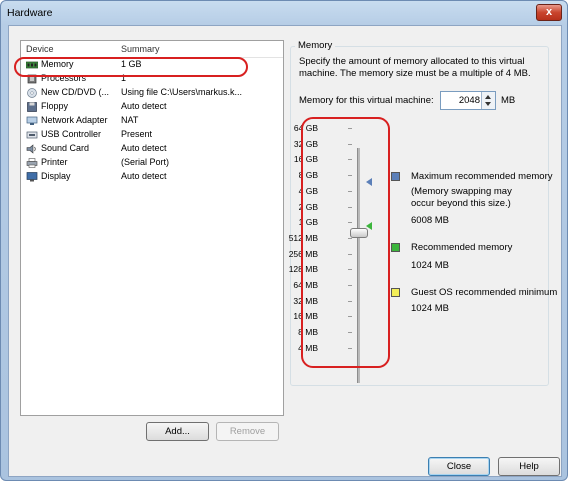 This screenshot has height=481, width=568. I want to click on scale-highlight, so click(345, 242).